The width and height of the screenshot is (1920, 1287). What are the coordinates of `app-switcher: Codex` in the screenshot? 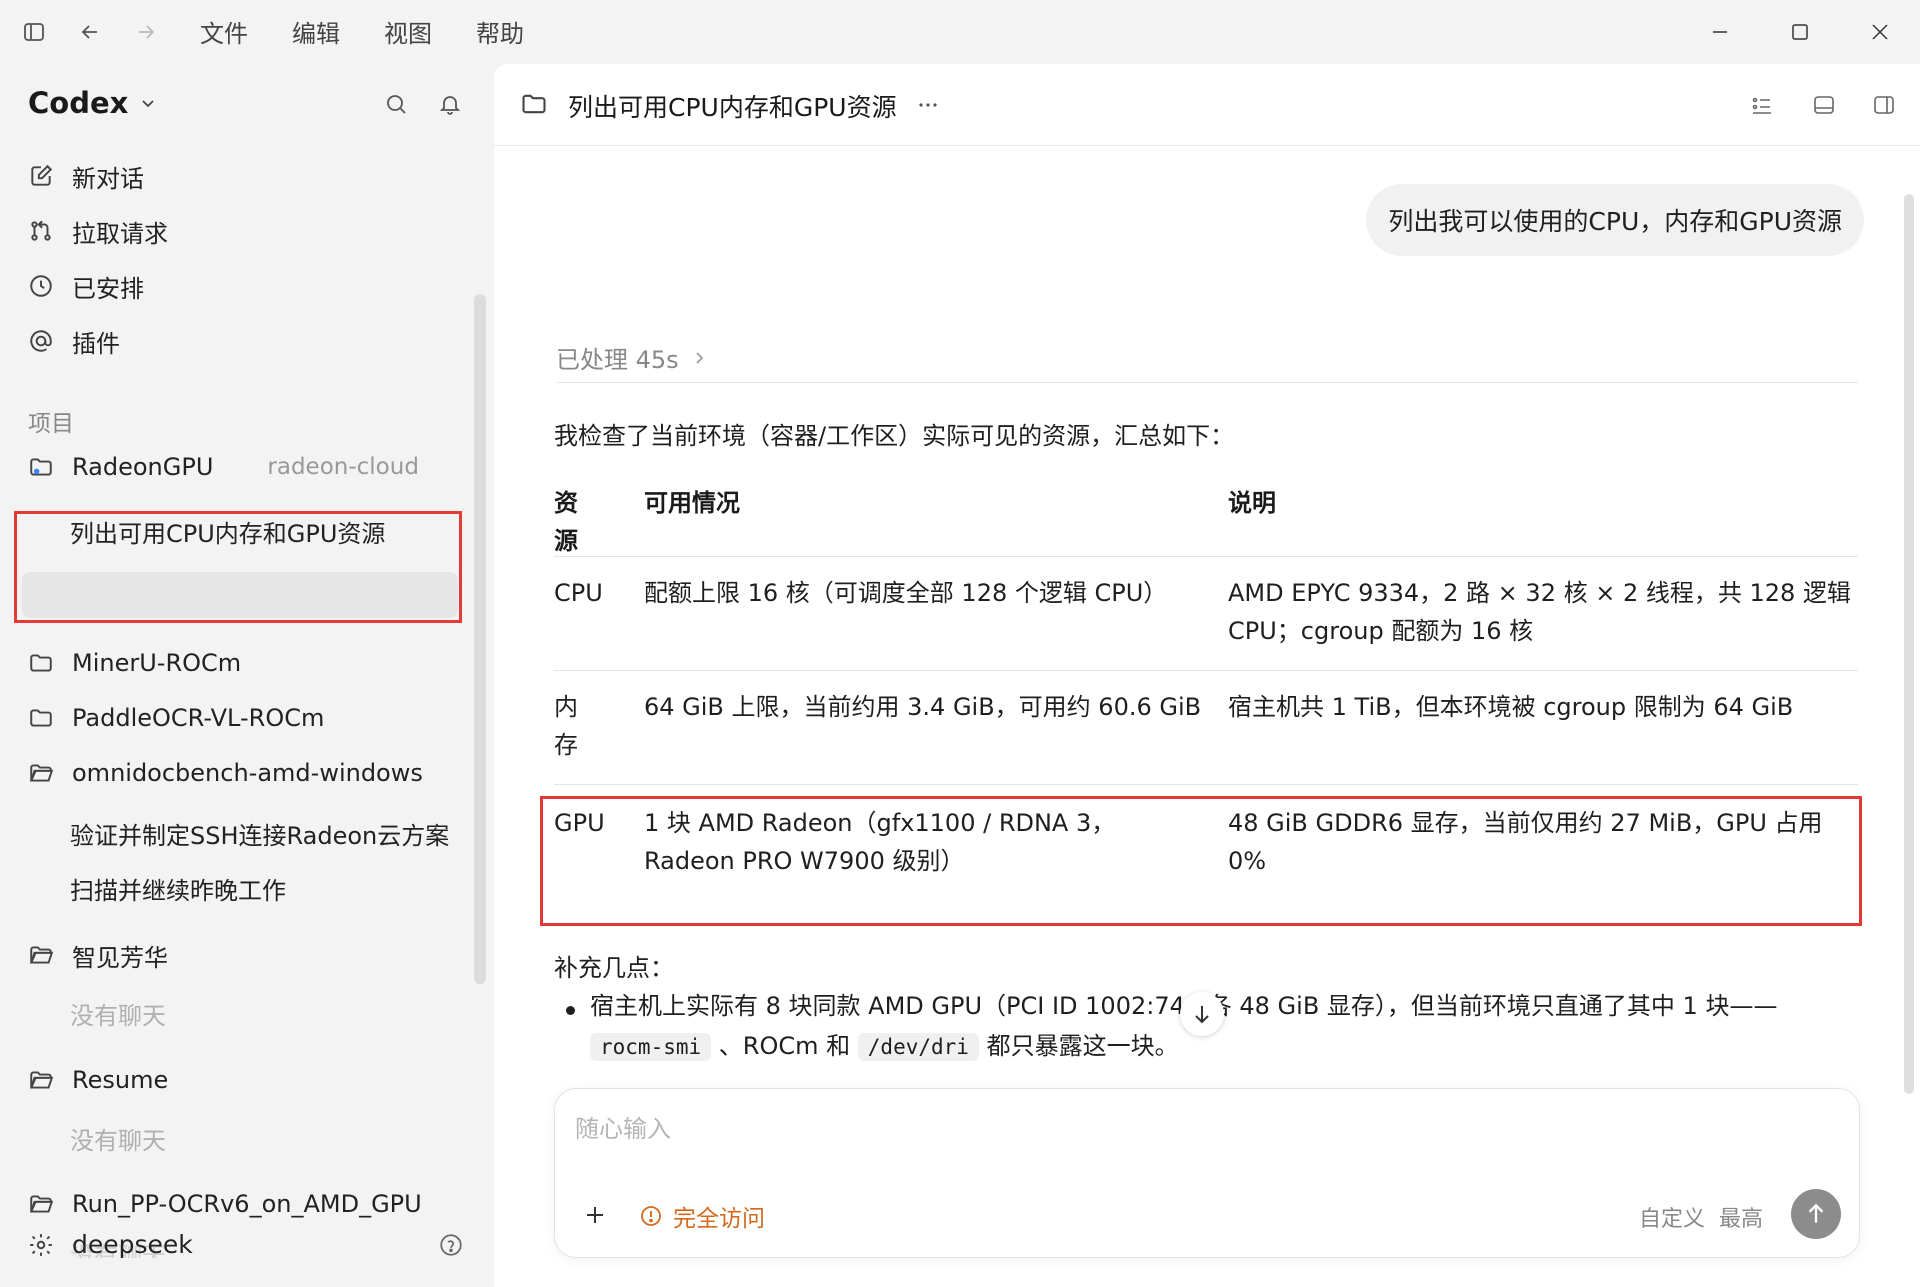 It's located at (93, 103).